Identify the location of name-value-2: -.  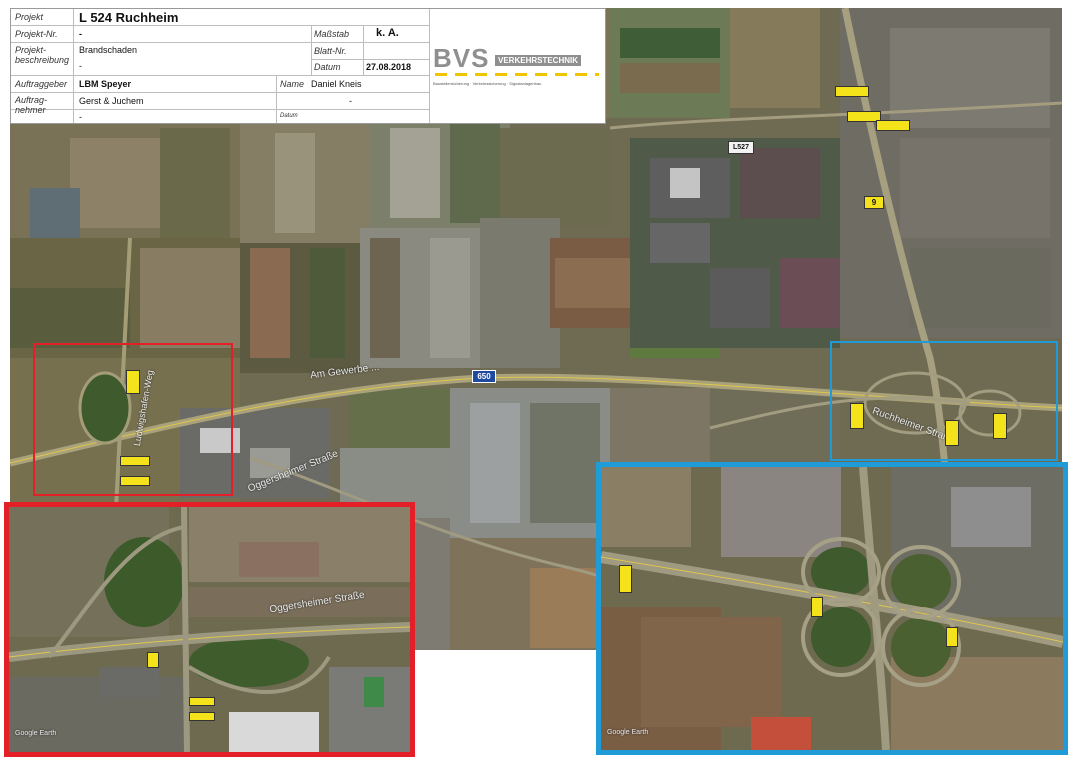
(350, 101).